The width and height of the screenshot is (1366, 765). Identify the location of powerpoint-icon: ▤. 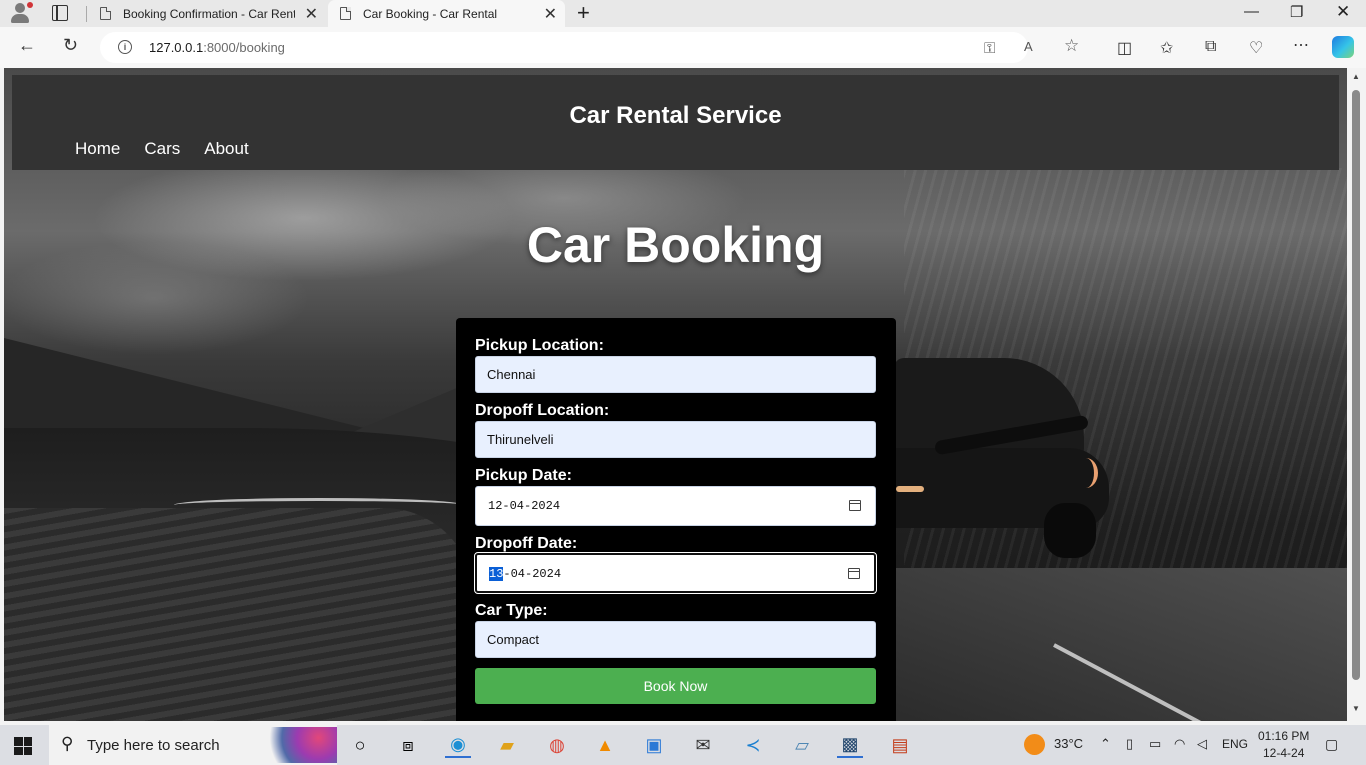
(900, 745).